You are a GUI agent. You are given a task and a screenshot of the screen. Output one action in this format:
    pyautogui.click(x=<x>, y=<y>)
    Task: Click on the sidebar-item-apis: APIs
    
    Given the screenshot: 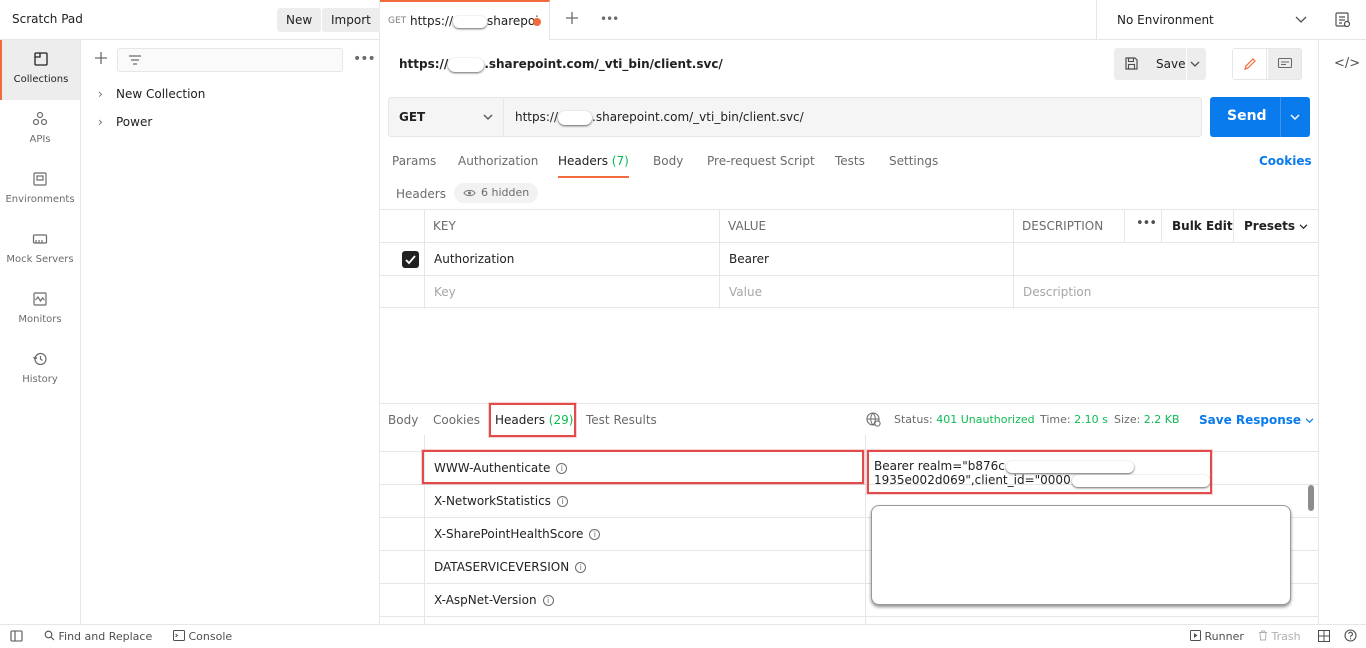 What is the action you would take?
    pyautogui.click(x=40, y=130)
    